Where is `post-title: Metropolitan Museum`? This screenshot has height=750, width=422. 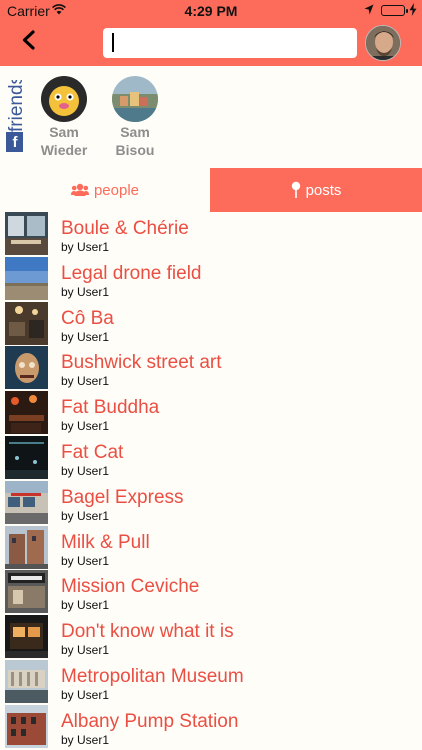
post-title: Metropolitan Museum is located at coordinates (152, 676).